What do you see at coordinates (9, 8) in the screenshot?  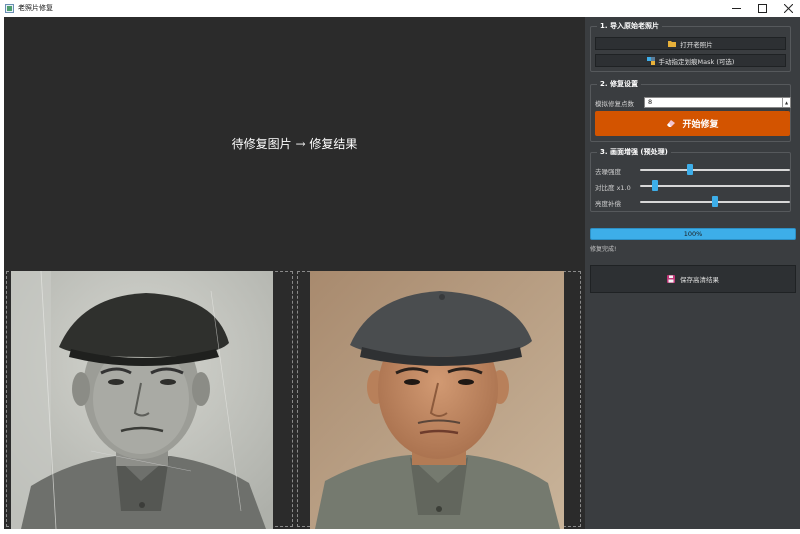 I see `app-icon` at bounding box center [9, 8].